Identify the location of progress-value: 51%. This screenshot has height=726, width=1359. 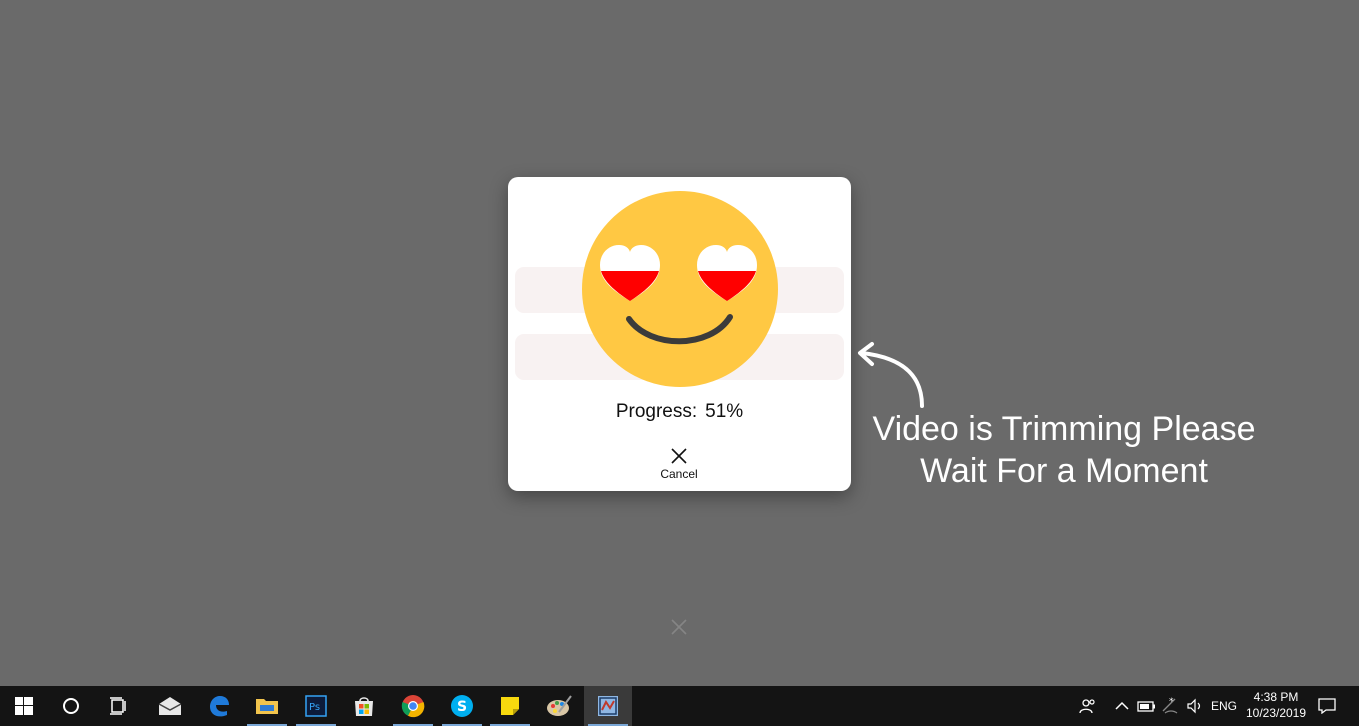
(724, 411).